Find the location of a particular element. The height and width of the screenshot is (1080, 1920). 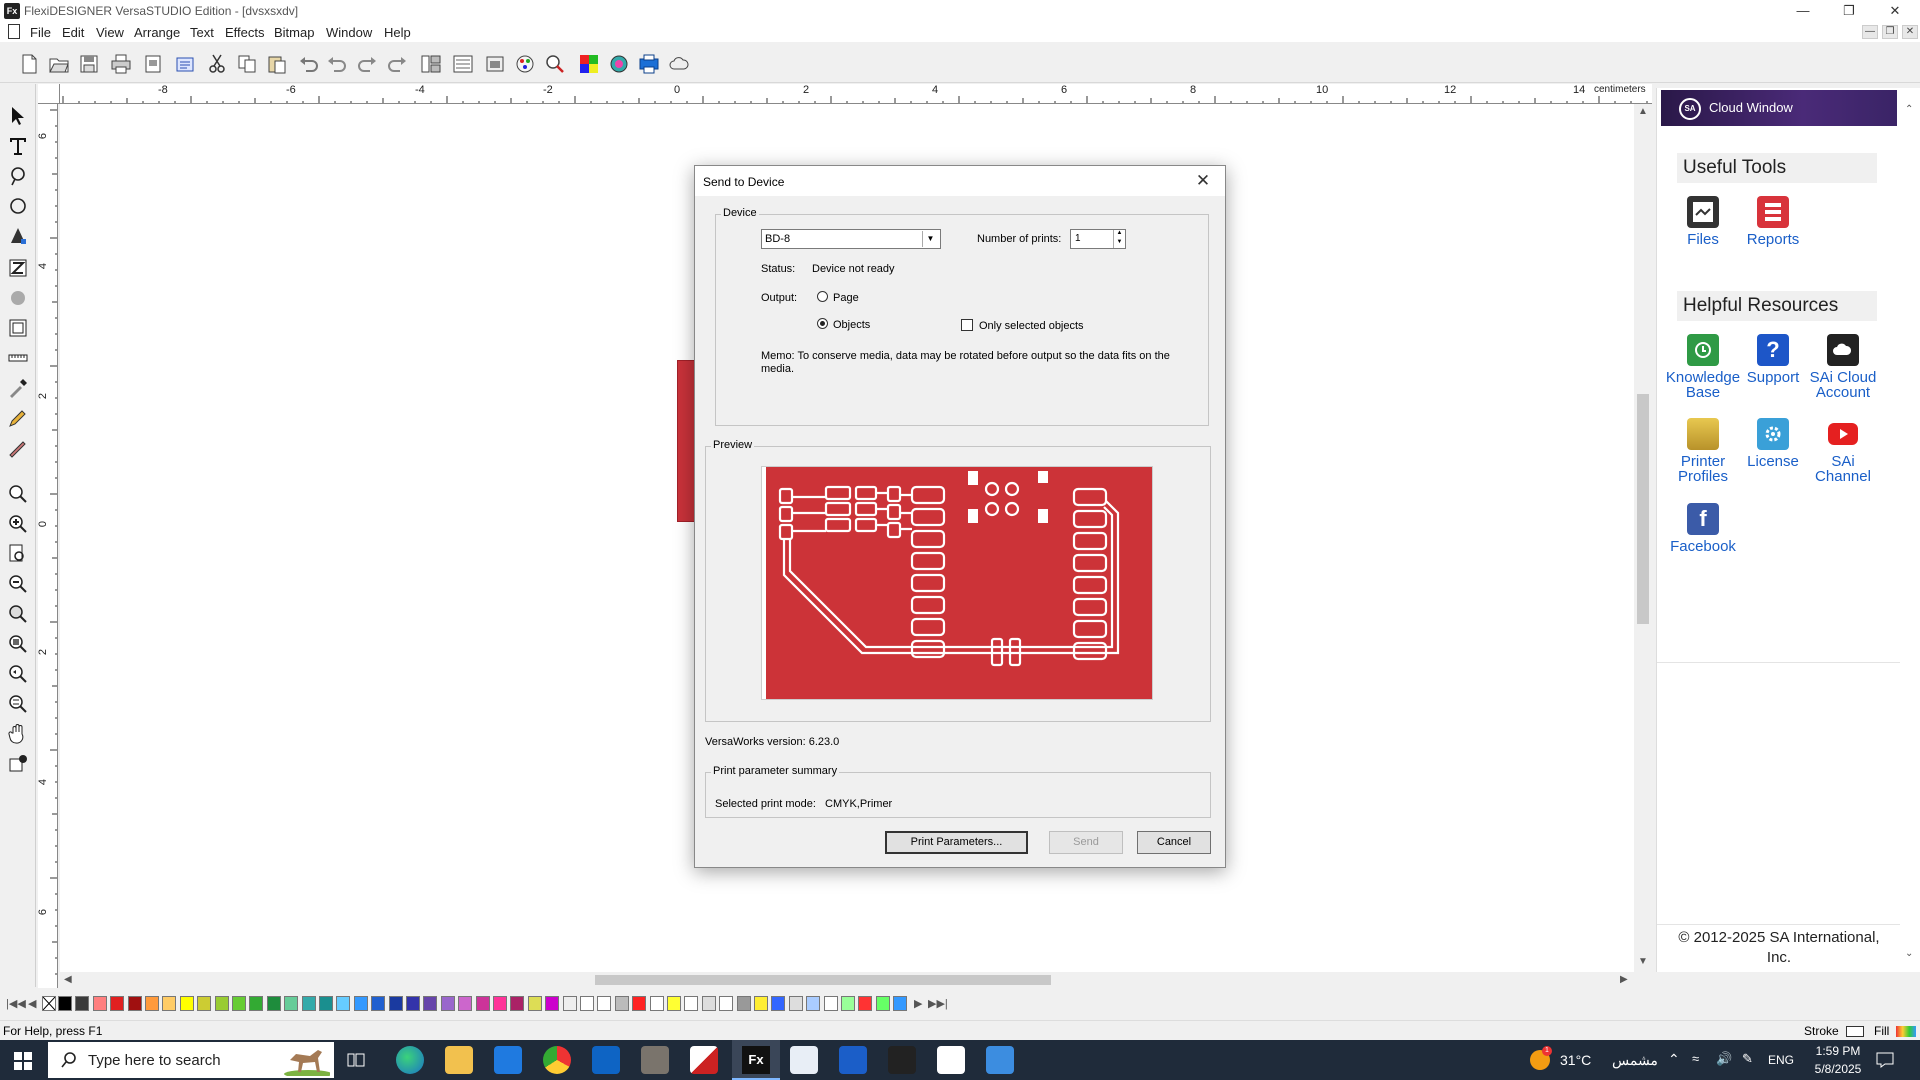

task-view-icon is located at coordinates (356, 1061).